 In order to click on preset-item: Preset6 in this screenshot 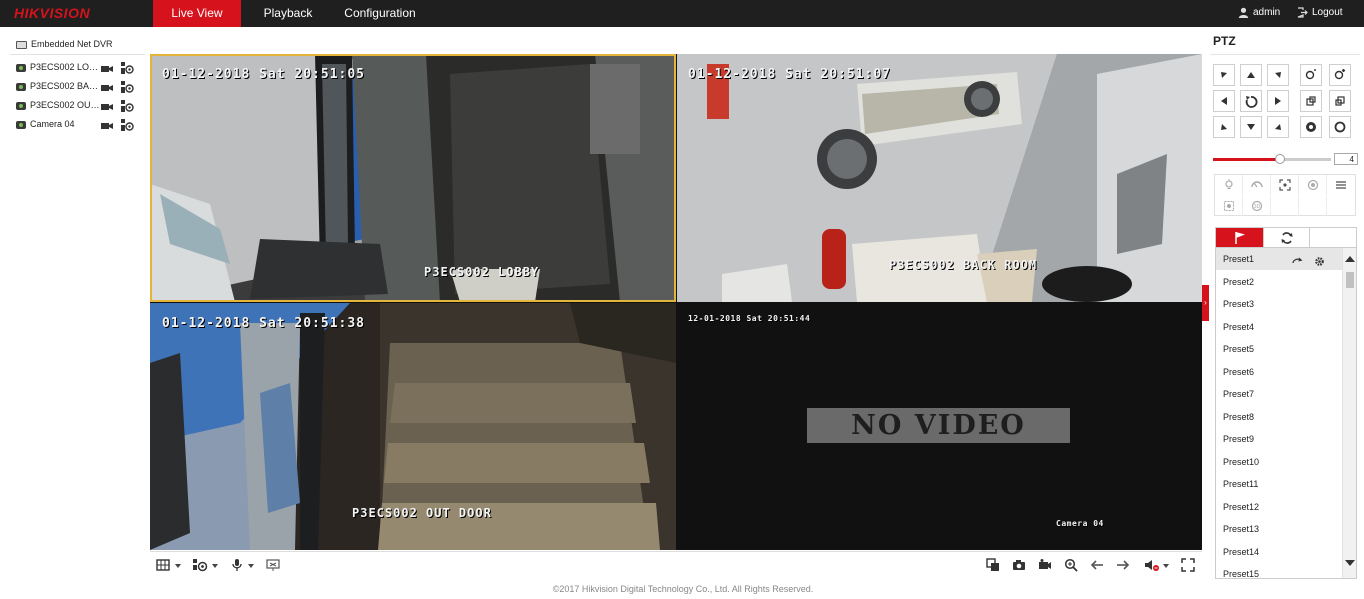, I will do `click(1279, 372)`.